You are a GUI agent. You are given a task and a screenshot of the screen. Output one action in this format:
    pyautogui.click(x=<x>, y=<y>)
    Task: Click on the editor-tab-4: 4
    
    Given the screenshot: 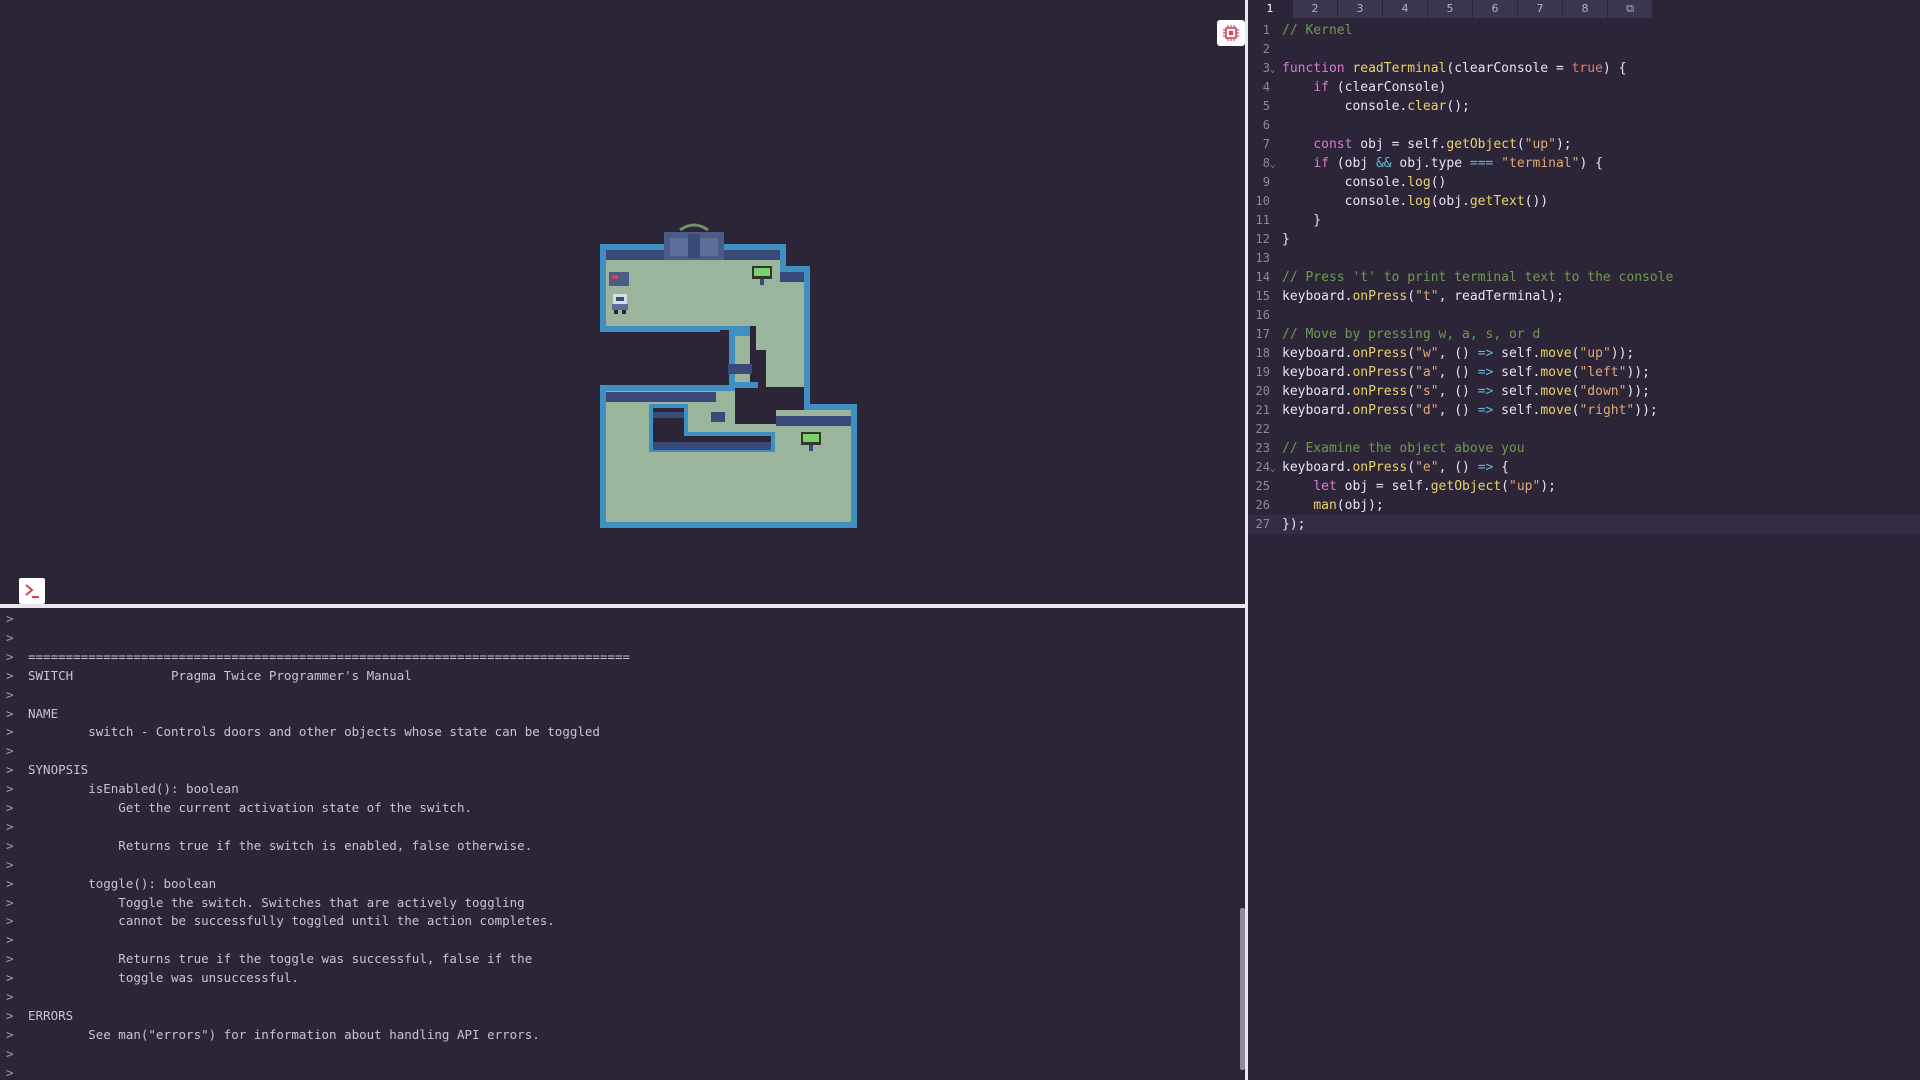 What is the action you would take?
    pyautogui.click(x=1405, y=9)
    